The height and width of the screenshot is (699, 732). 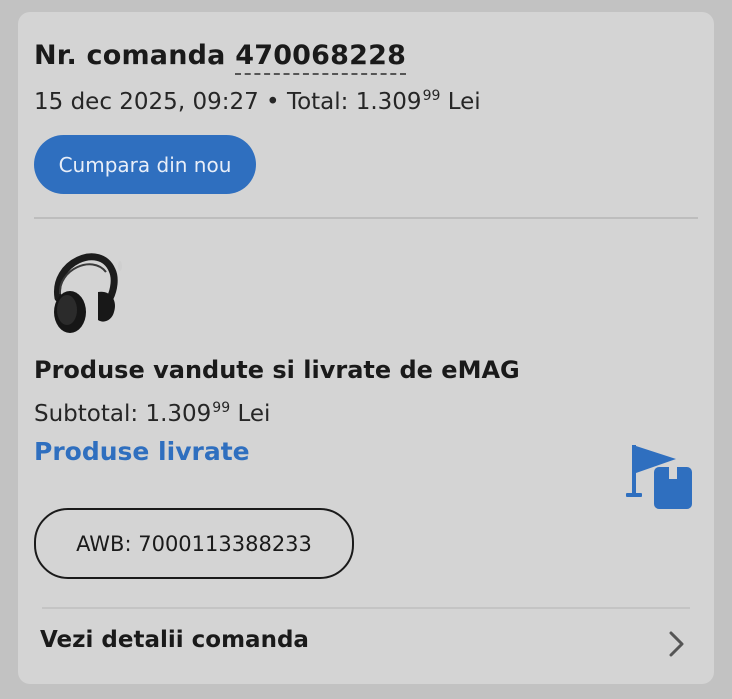 I want to click on order-title-prefix: Nr. comanda, so click(x=130, y=55).